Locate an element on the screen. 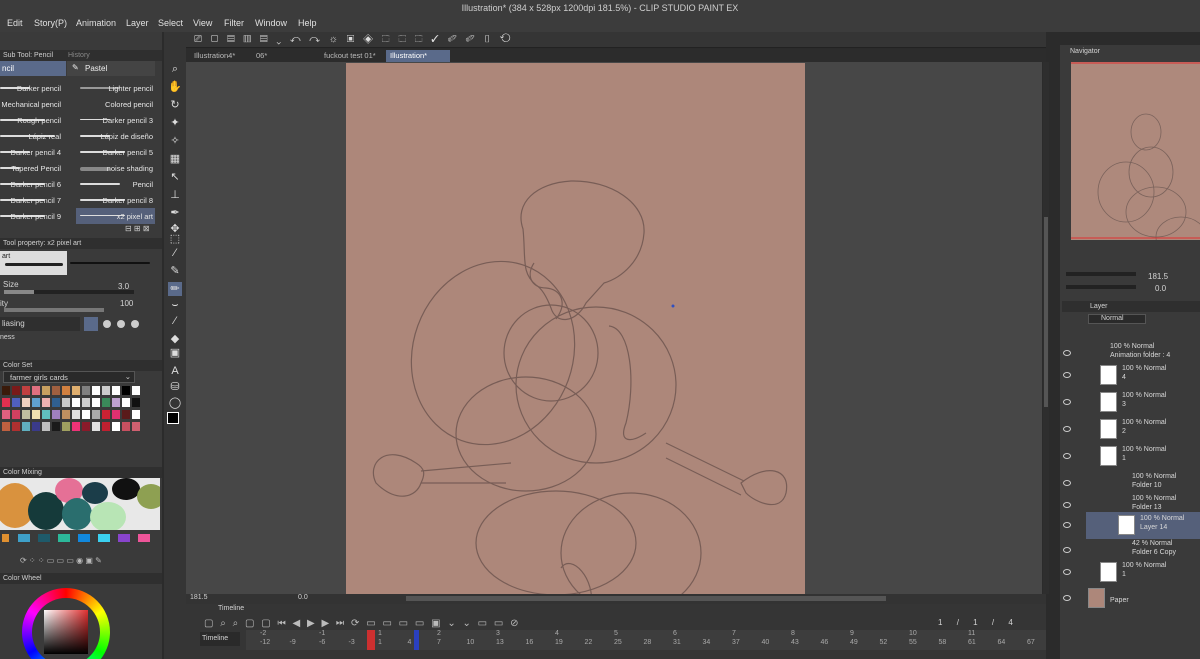 Image resolution: width=1200 pixels, height=659 pixels. grid-icon: ▦ is located at coordinates (175, 159).